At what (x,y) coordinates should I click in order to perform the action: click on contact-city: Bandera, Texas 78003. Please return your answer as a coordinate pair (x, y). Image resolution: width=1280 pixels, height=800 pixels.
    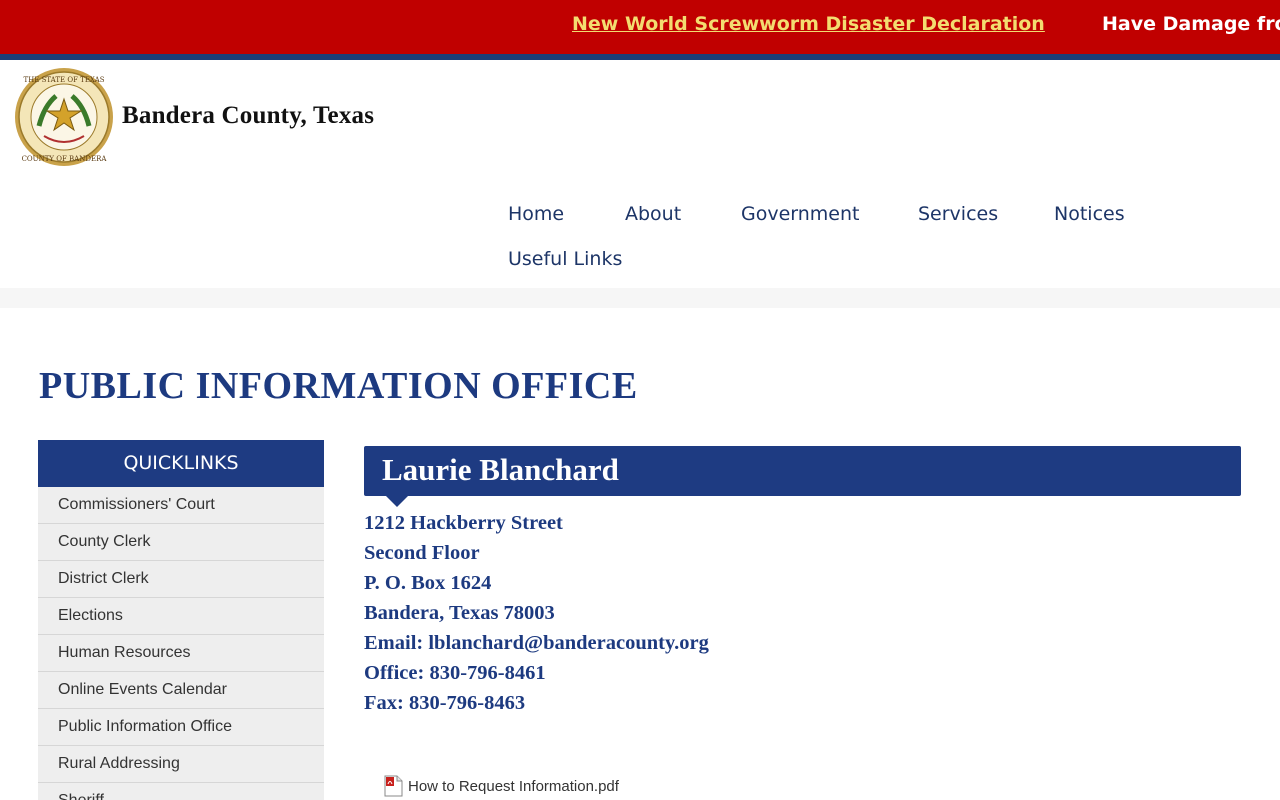
    Looking at the image, I should click on (459, 613).